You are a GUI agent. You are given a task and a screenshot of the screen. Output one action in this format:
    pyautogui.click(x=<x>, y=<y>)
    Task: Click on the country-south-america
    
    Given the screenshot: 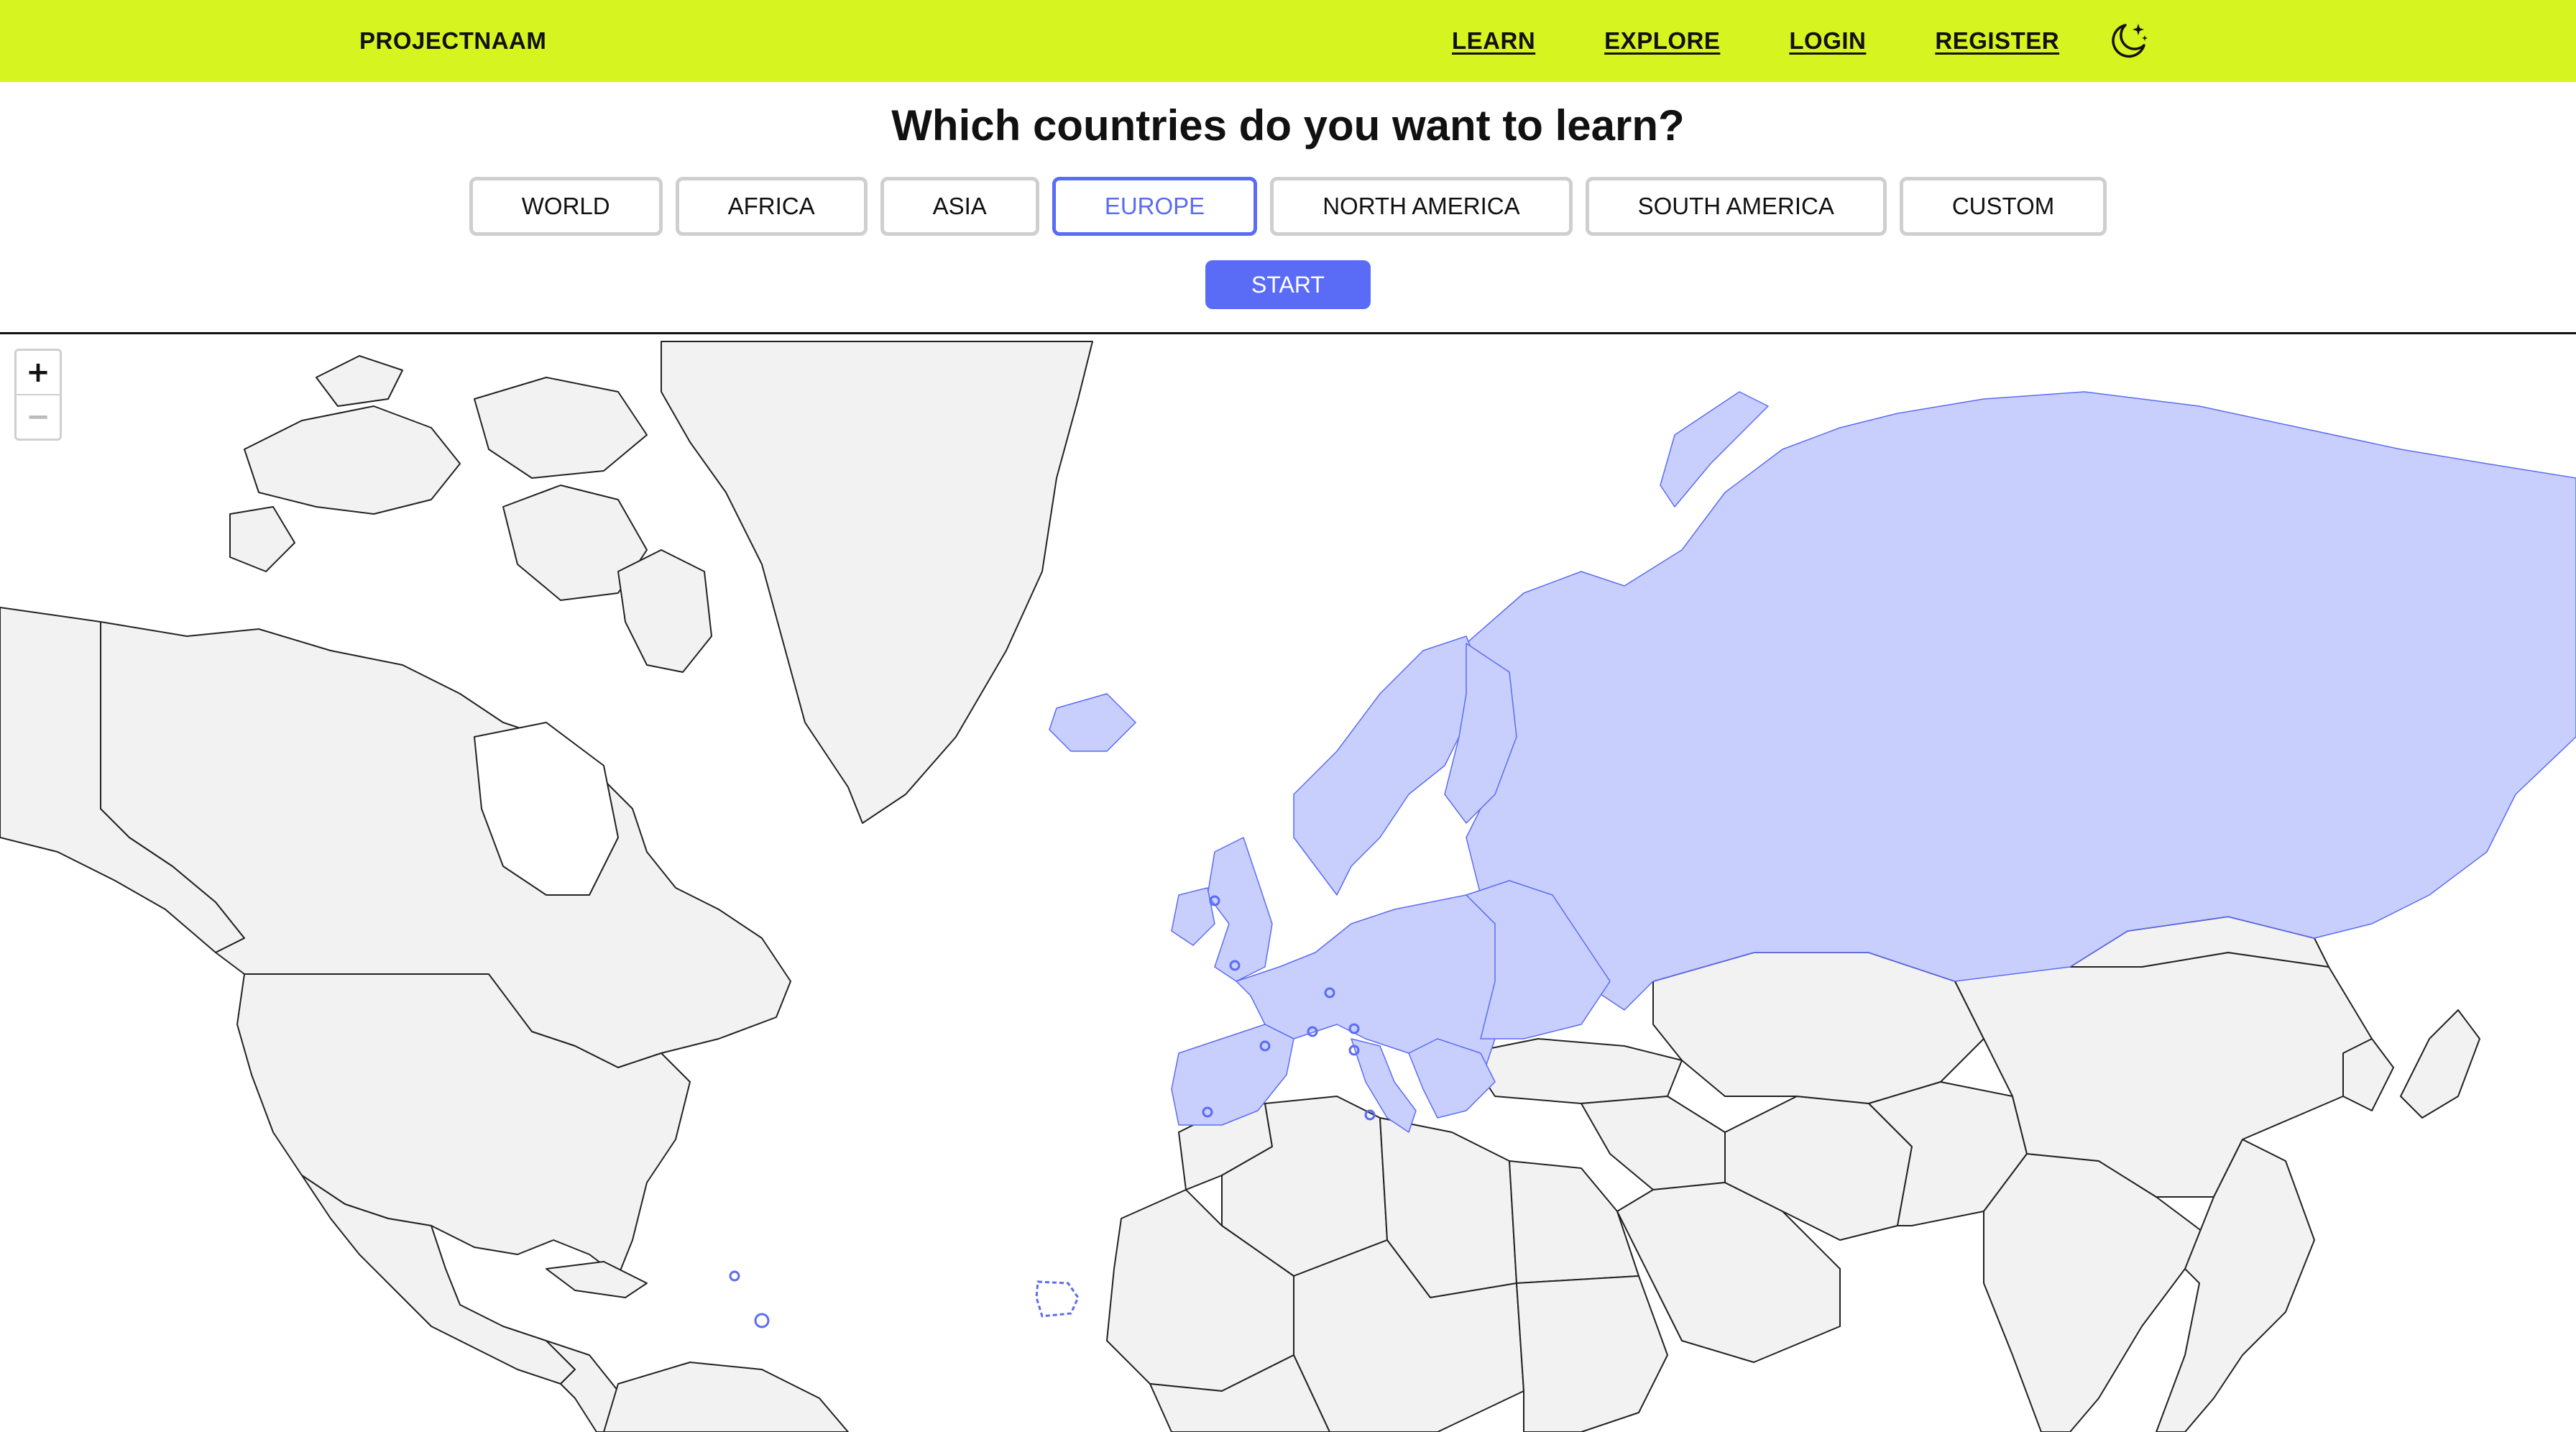 What is the action you would take?
    pyautogui.click(x=726, y=1397)
    